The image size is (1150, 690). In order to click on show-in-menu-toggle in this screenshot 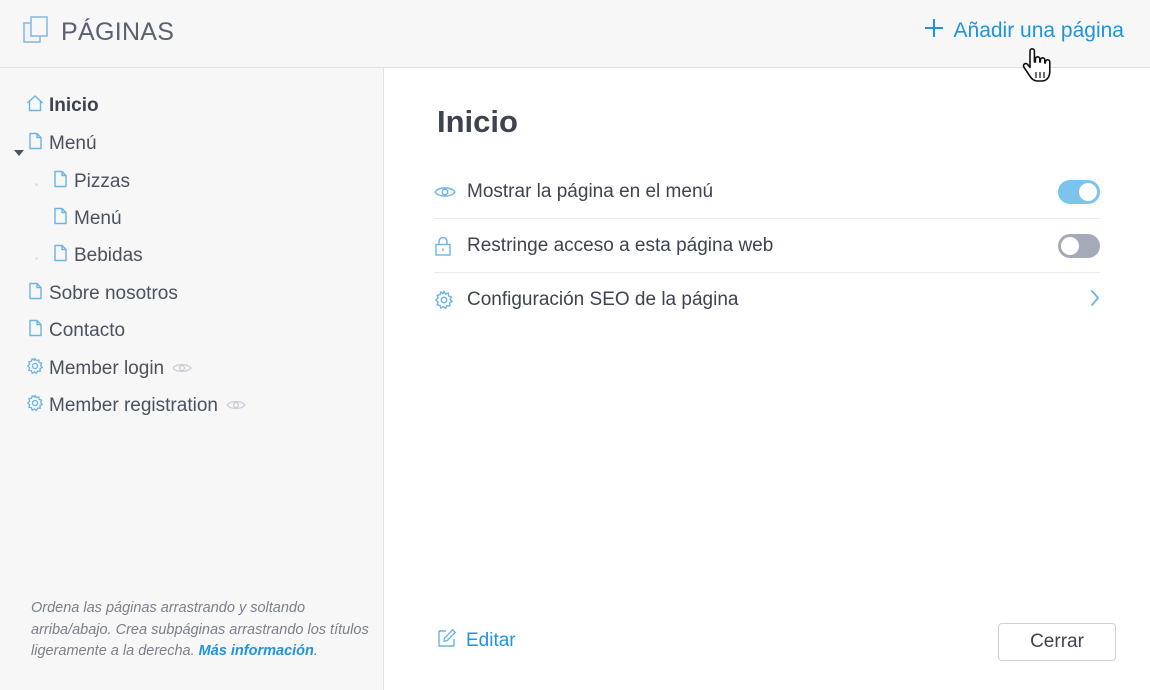, I will do `click(1079, 191)`.